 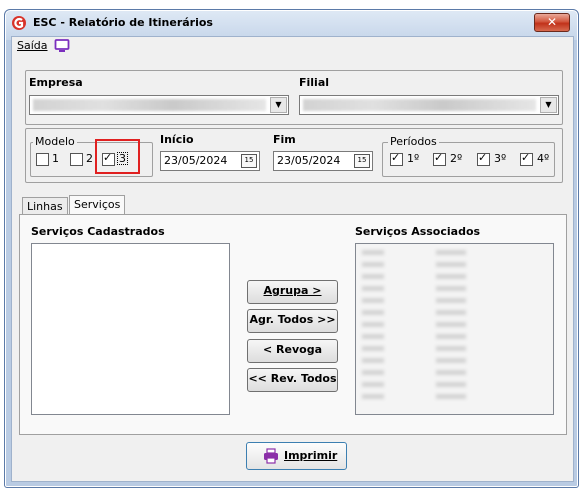 I want to click on fim-date-field: 23/05/2024 15, so click(x=323, y=161).